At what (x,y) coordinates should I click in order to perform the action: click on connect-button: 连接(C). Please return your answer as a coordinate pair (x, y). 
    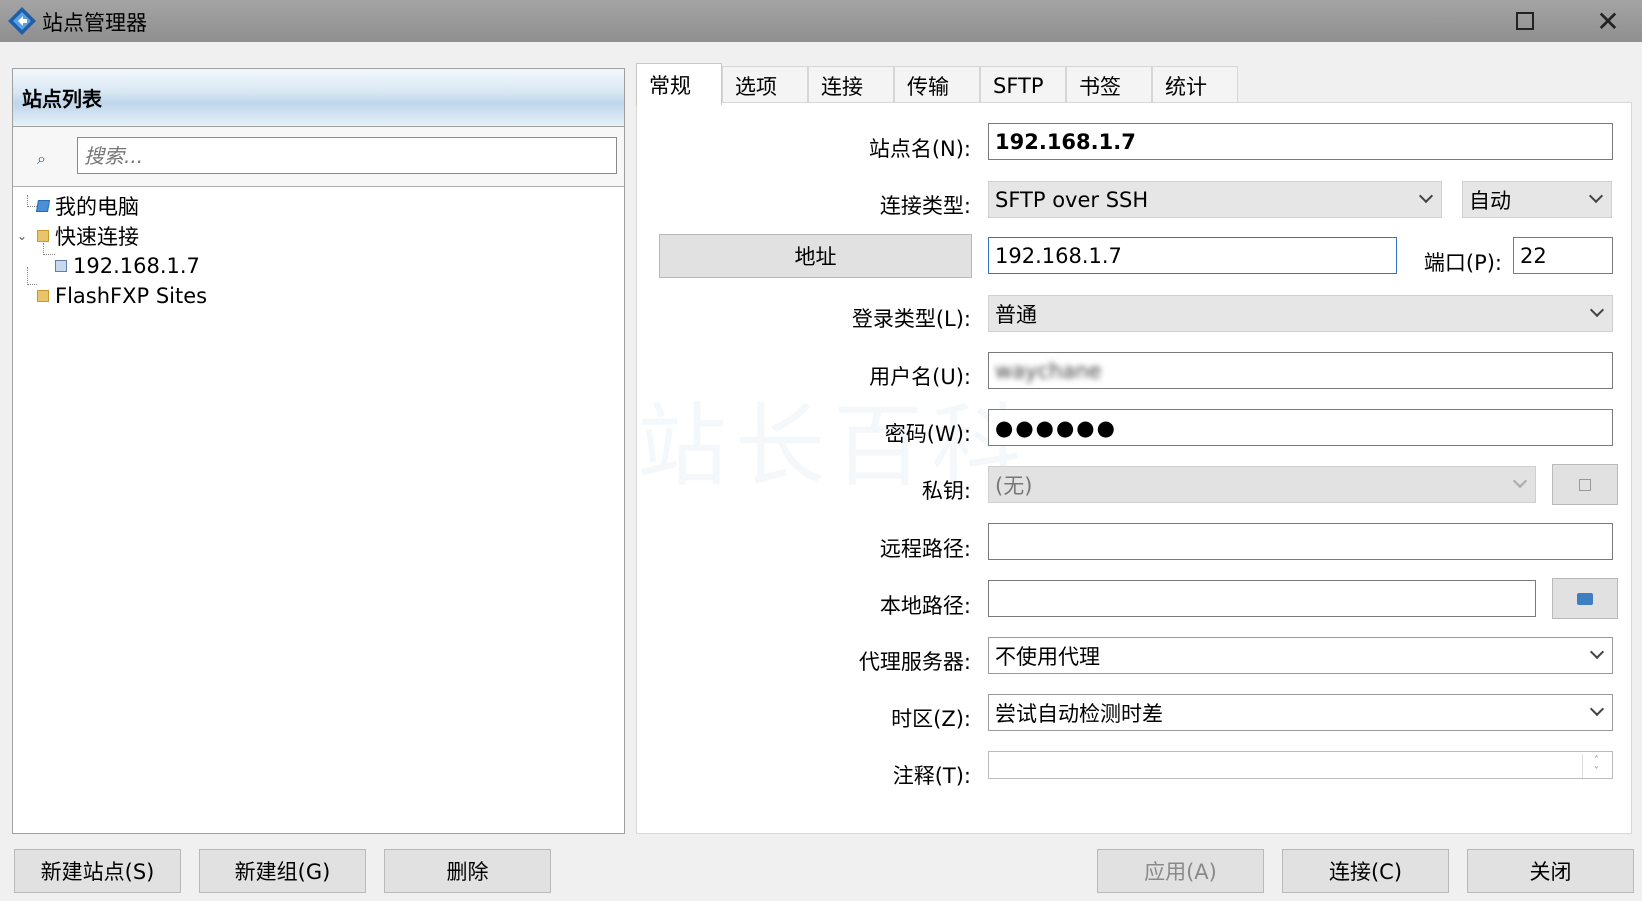
    Looking at the image, I should click on (1365, 871).